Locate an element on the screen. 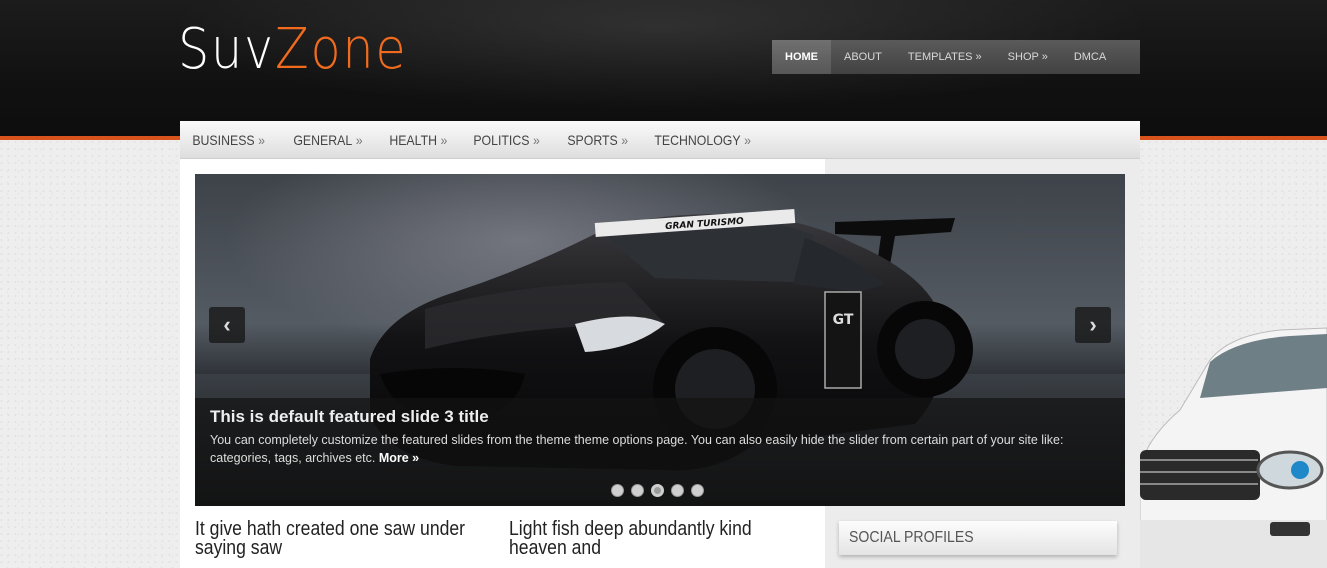 The image size is (1327, 568). cat-nav-sports: SPORTS» is located at coordinates (597, 140).